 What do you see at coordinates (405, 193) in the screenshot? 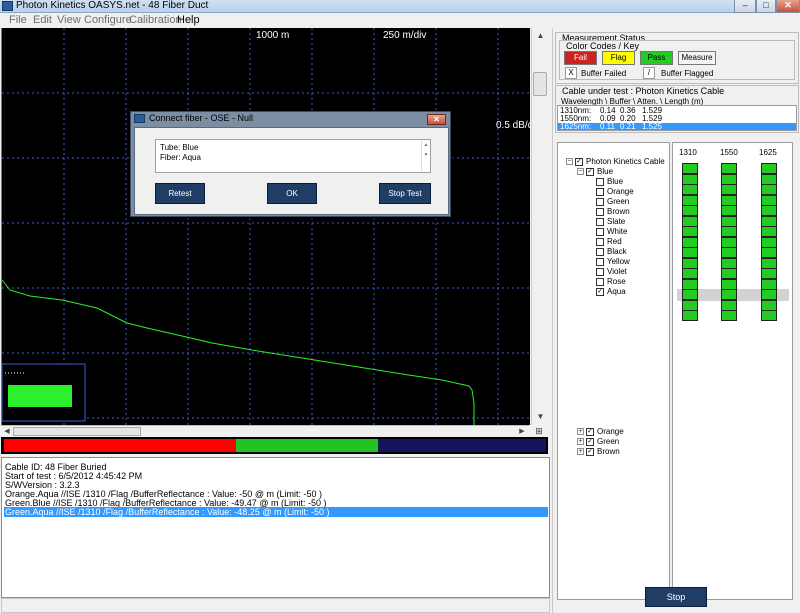
I see `stop-test-button: Stop Test` at bounding box center [405, 193].